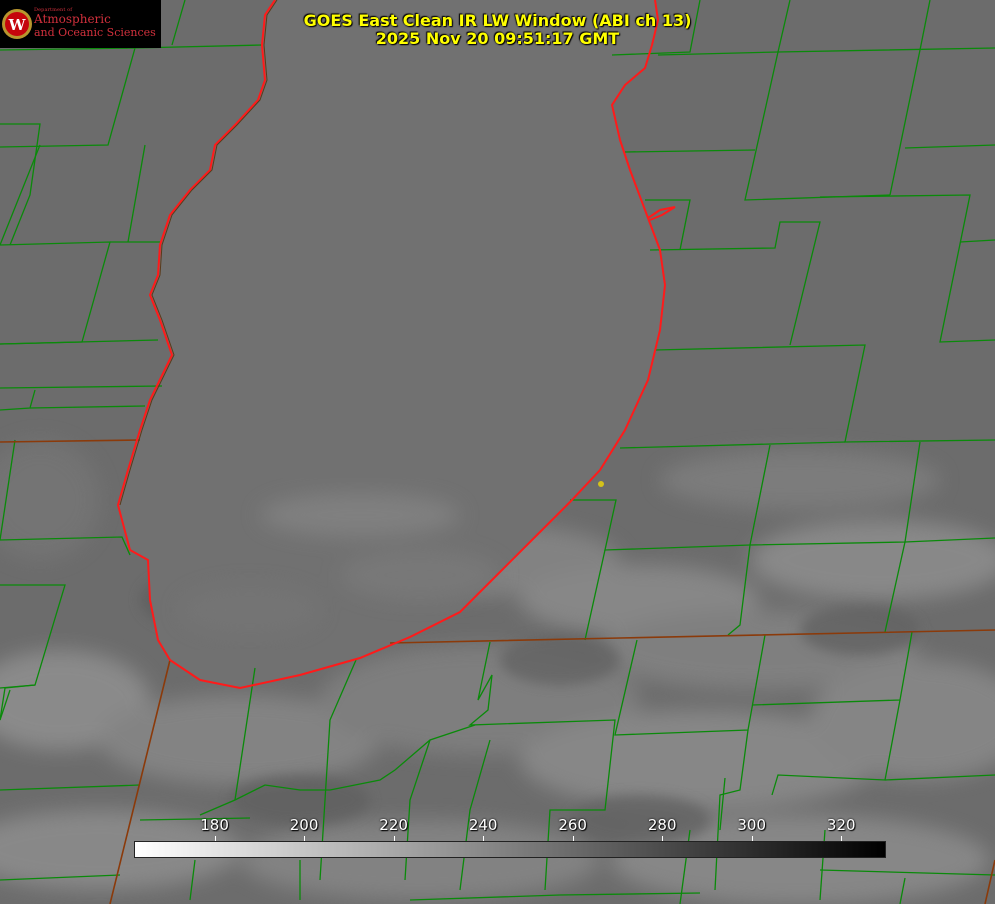 This screenshot has width=995, height=904. What do you see at coordinates (214, 825) in the screenshot?
I see `colorbar-tick-label: 180` at bounding box center [214, 825].